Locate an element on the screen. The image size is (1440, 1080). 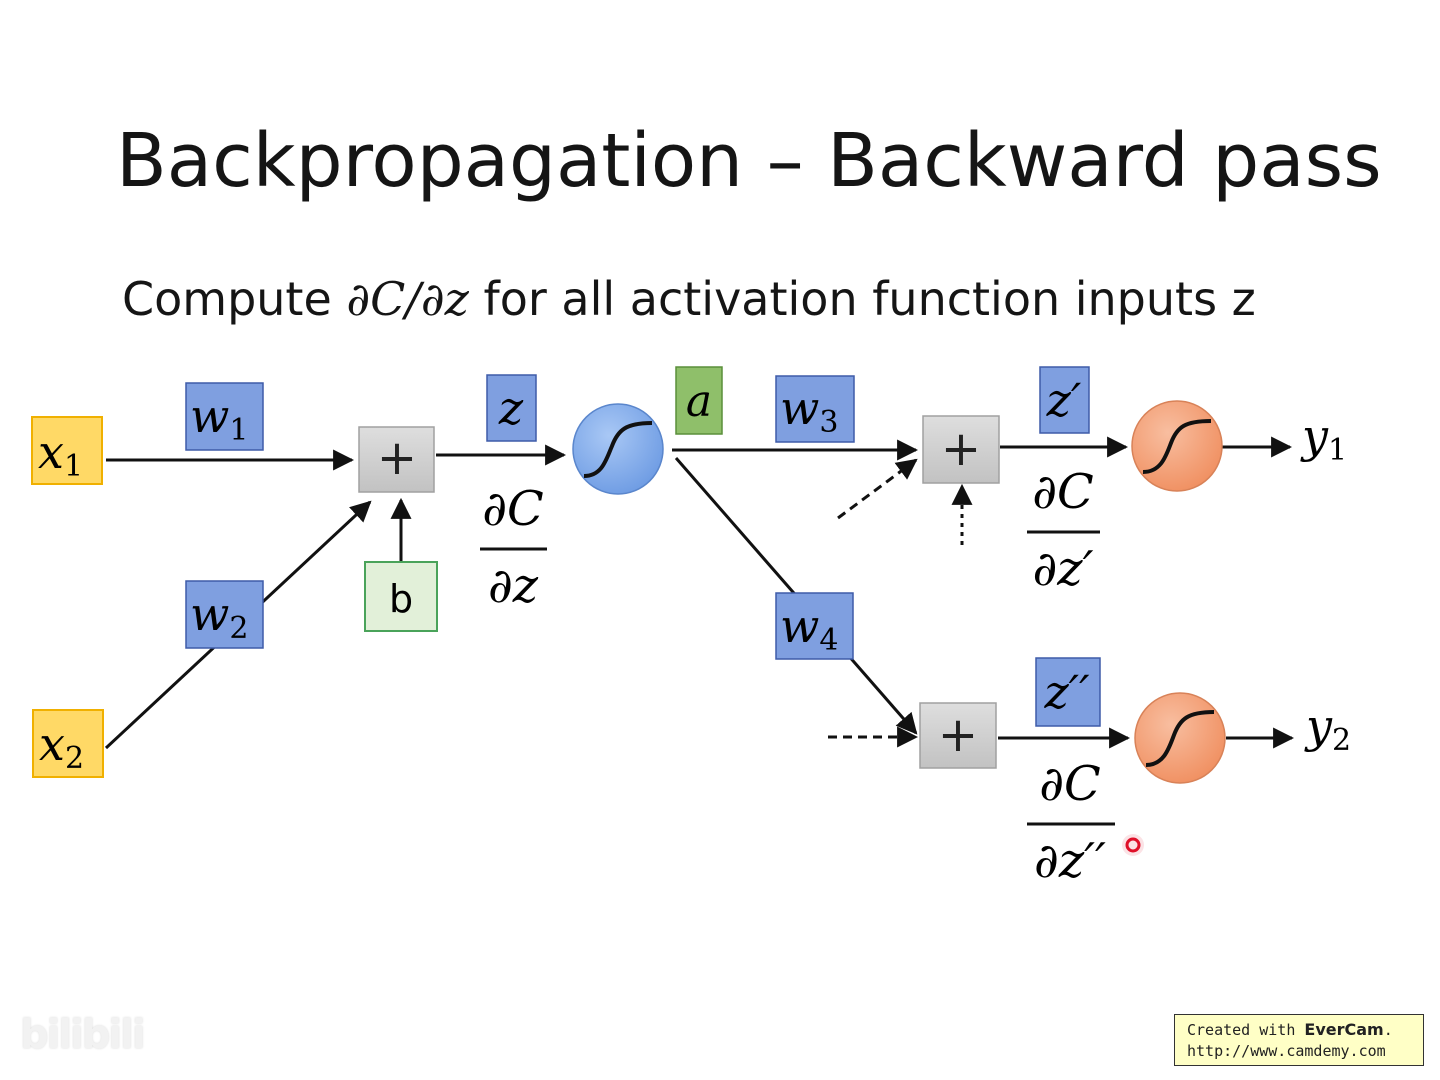
derivative-dz-double-prime-den: ∂z′′ is located at coordinates (1070, 861).